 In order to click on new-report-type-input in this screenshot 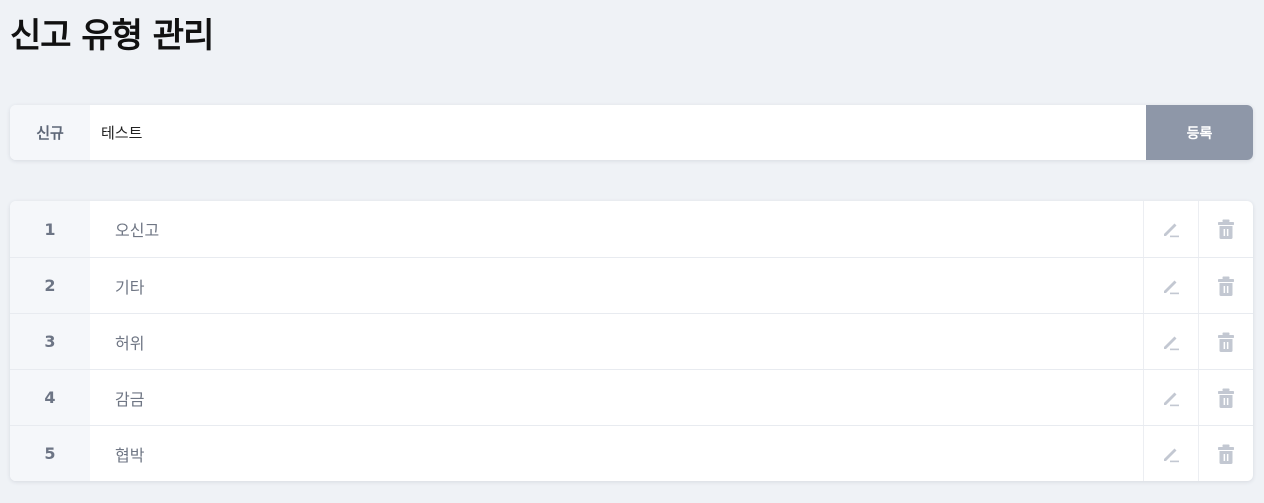, I will do `click(618, 132)`.